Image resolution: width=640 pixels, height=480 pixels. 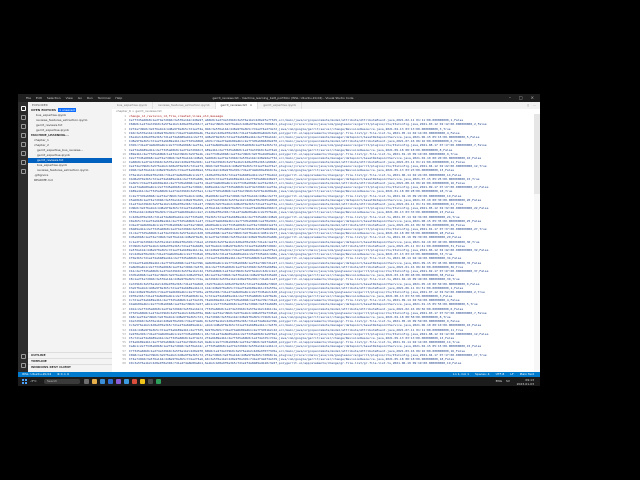 What do you see at coordinates (126, 381) in the screenshot?
I see `vscode-icon` at bounding box center [126, 381].